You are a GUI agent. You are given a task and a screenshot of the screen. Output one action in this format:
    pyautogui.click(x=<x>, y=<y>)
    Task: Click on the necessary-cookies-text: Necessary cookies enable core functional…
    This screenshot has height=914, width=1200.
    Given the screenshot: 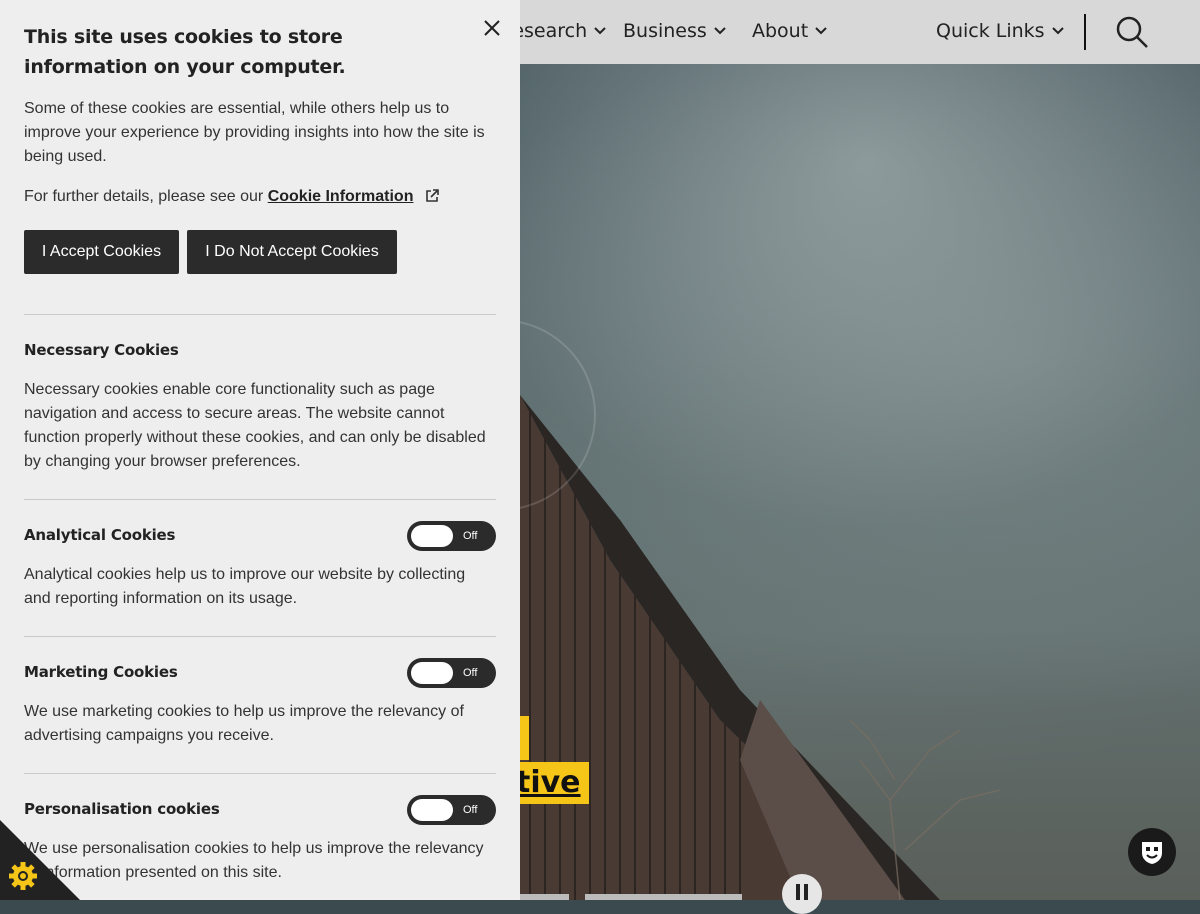 What is the action you would take?
    pyautogui.click(x=255, y=425)
    